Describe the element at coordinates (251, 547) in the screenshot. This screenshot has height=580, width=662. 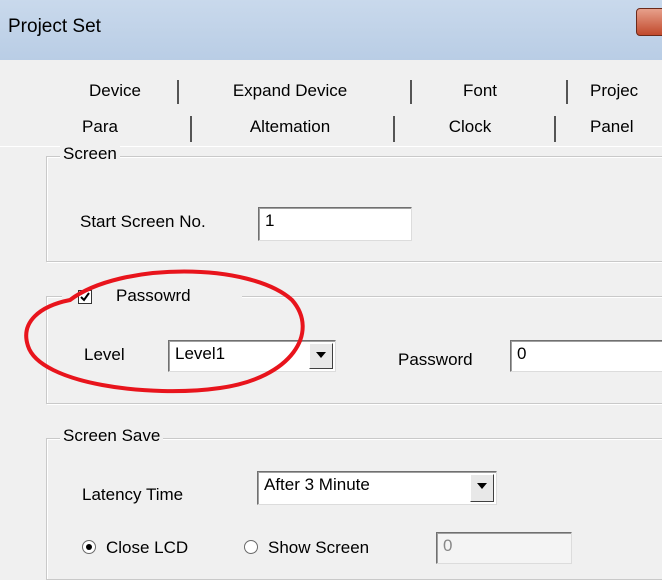
I see `show-screen-radio` at that location.